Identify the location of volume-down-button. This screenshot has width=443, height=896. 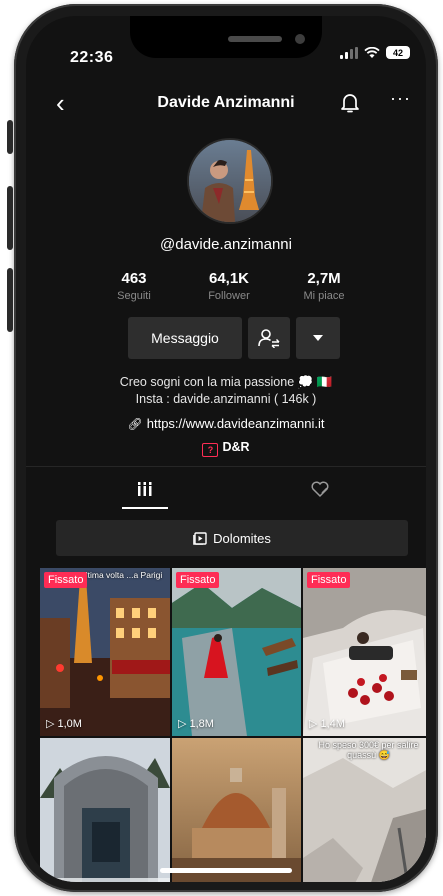
(10, 300).